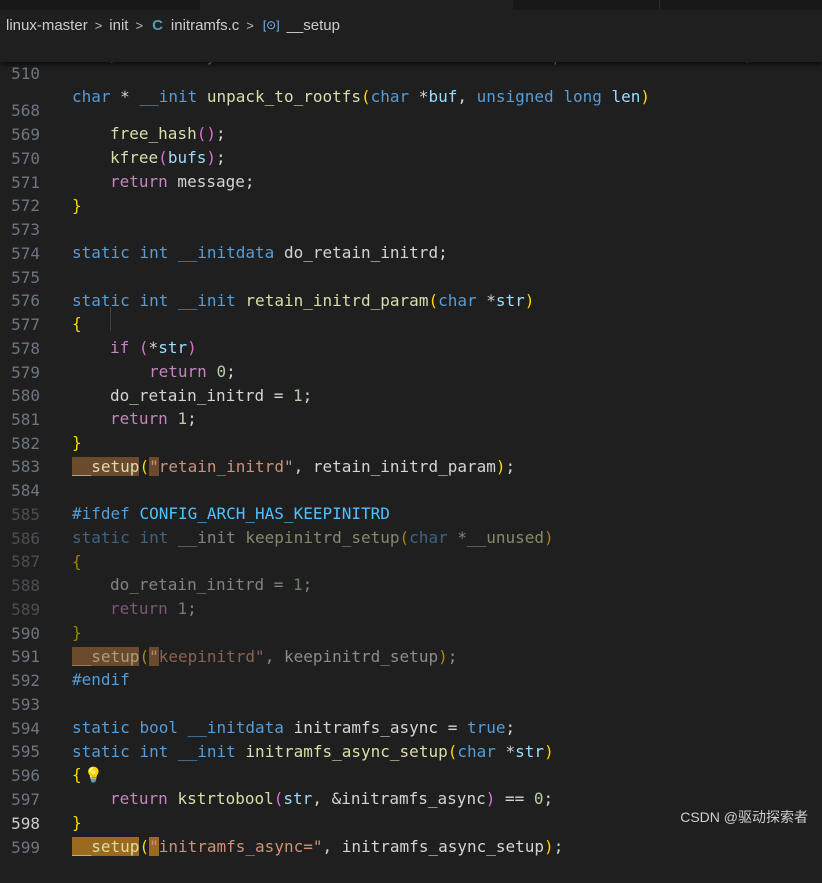 Image resolution: width=822 pixels, height=883 pixels. Describe the element at coordinates (118, 25) in the screenshot. I see `breadcrumb-subfolder: init` at that location.